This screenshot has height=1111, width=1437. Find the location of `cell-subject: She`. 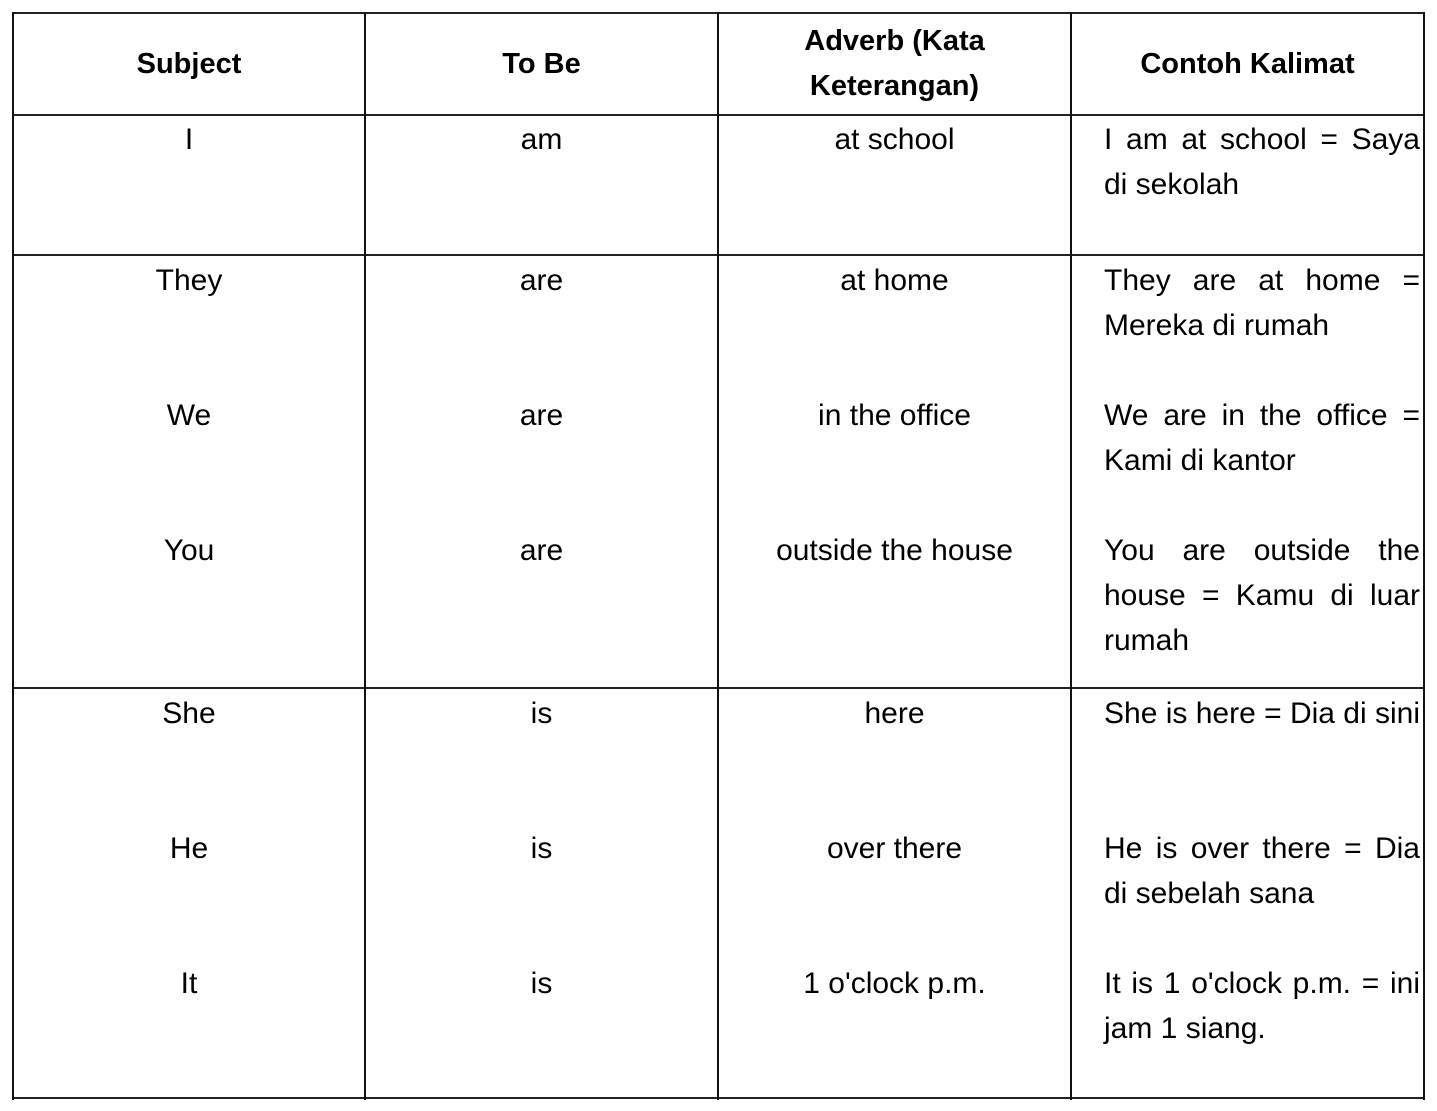

cell-subject: She is located at coordinates (189, 713).